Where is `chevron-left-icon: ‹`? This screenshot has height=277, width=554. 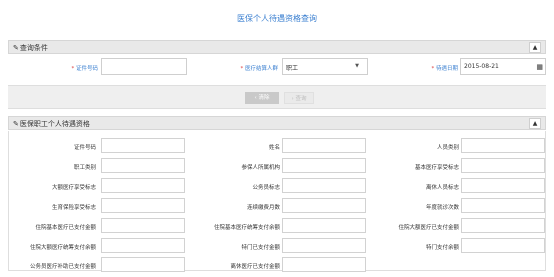 chevron-left-icon: ‹ is located at coordinates (255, 98).